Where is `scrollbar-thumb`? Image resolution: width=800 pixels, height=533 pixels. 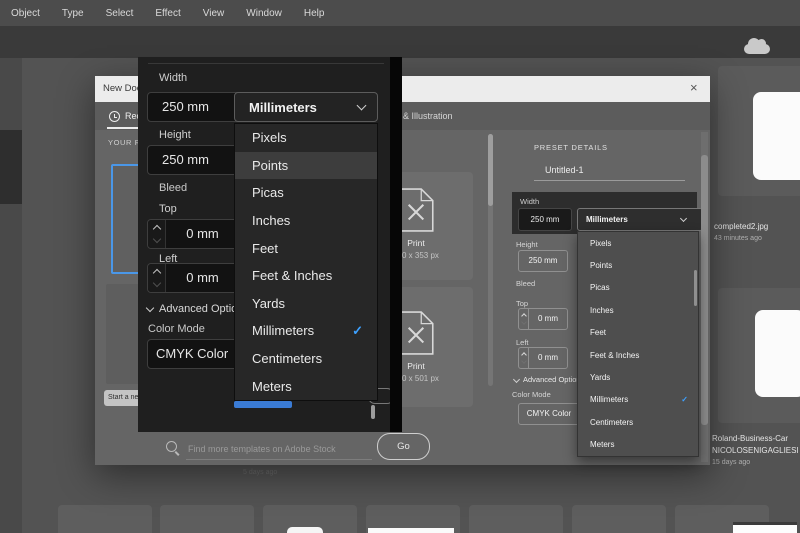
scrollbar-thumb is located at coordinates (490, 170).